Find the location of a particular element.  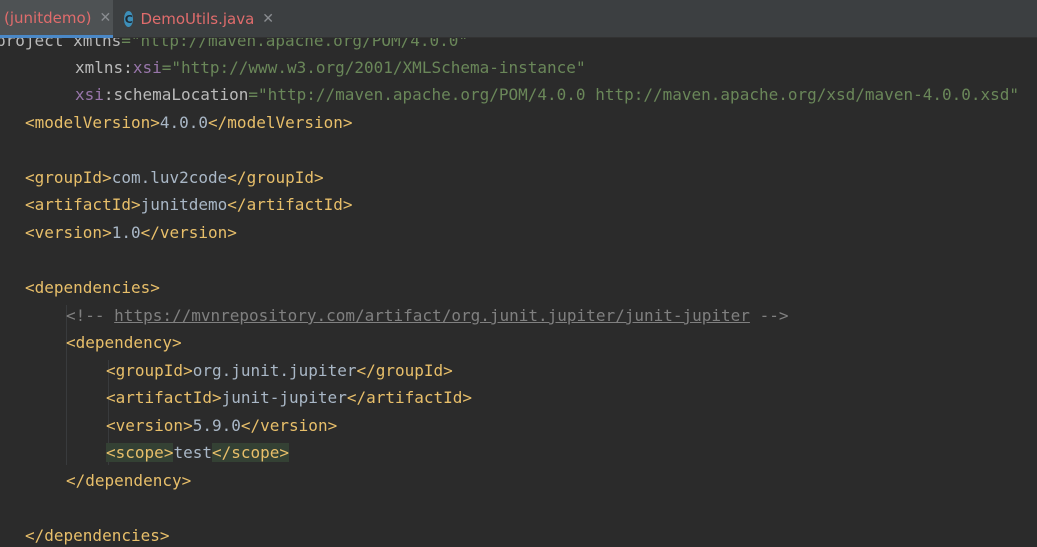

code-line: <version>1.0</version> is located at coordinates (131, 232).